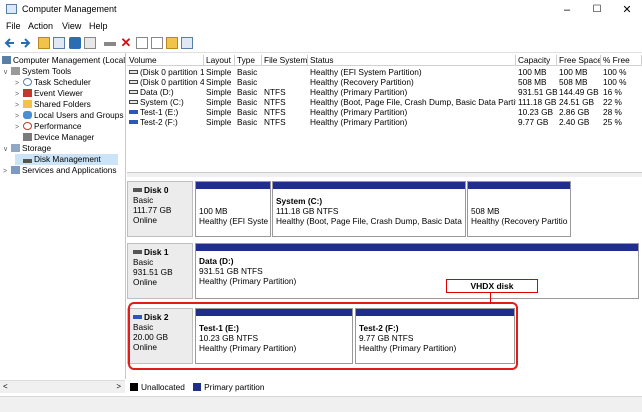  Describe the element at coordinates (49, 93) in the screenshot. I see `tree-item-event-viewer: > Event Viewer` at that location.